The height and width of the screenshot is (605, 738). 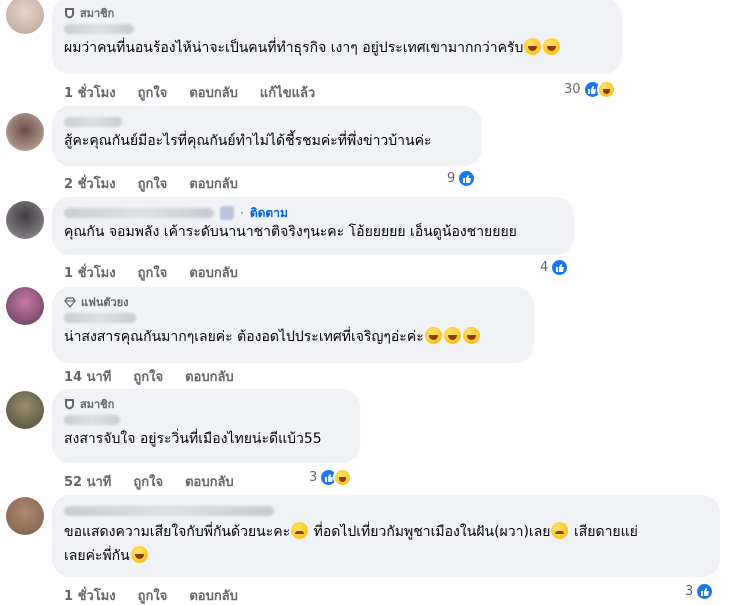 I want to click on reaction-summary: 9, so click(x=462, y=178).